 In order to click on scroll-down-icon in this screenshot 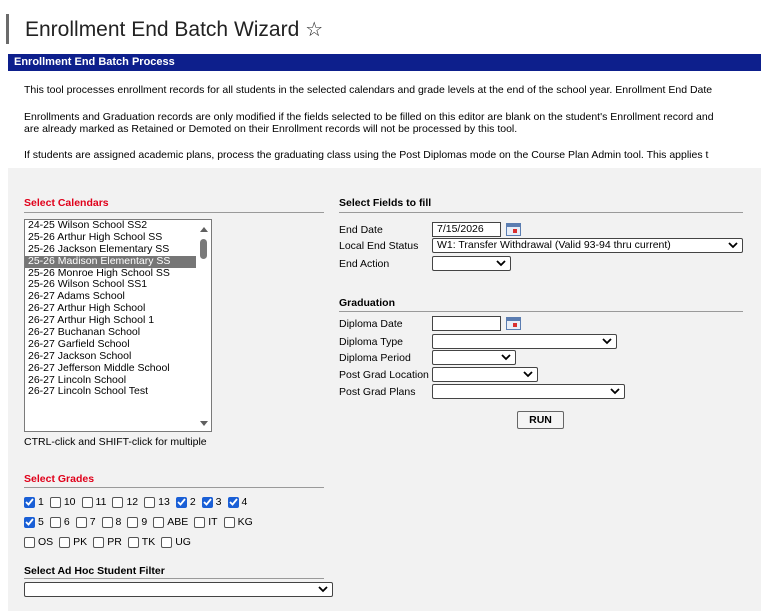, I will do `click(204, 423)`.